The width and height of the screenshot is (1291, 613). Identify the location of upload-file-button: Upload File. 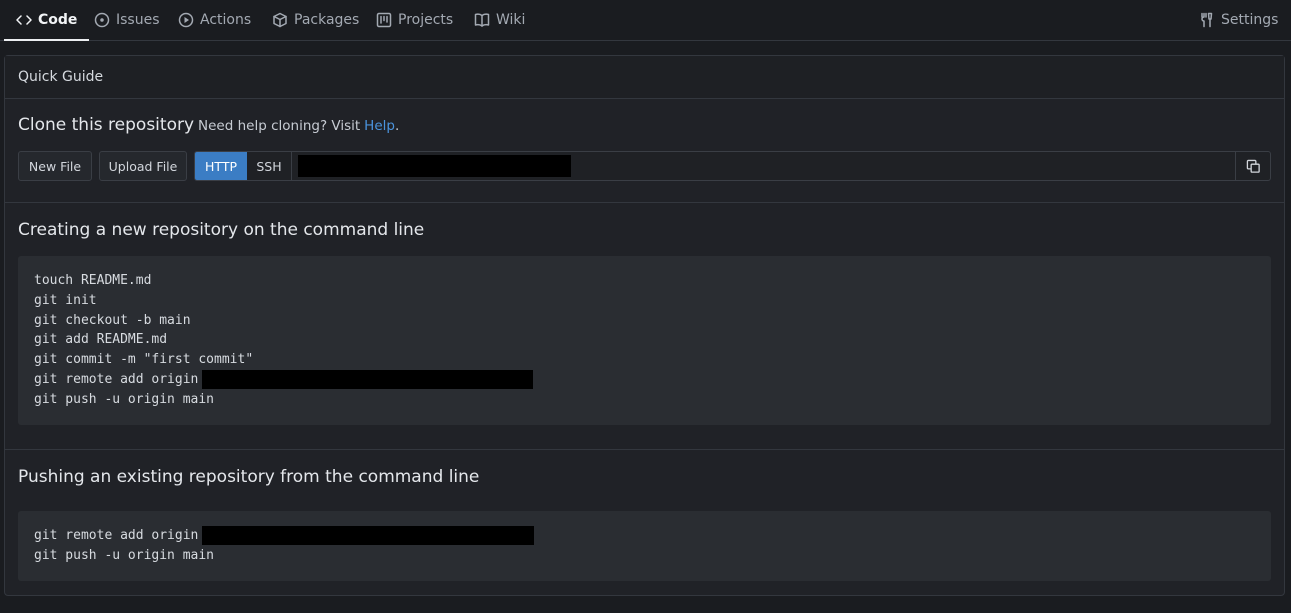
(143, 166).